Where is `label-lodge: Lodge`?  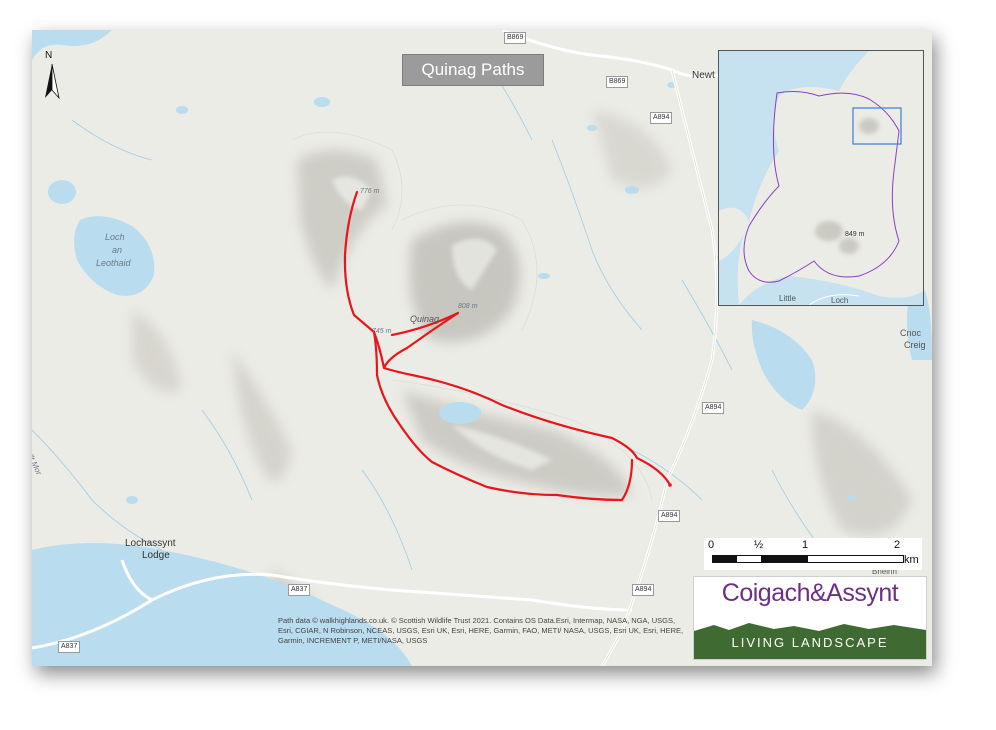
label-lodge: Lodge is located at coordinates (156, 555).